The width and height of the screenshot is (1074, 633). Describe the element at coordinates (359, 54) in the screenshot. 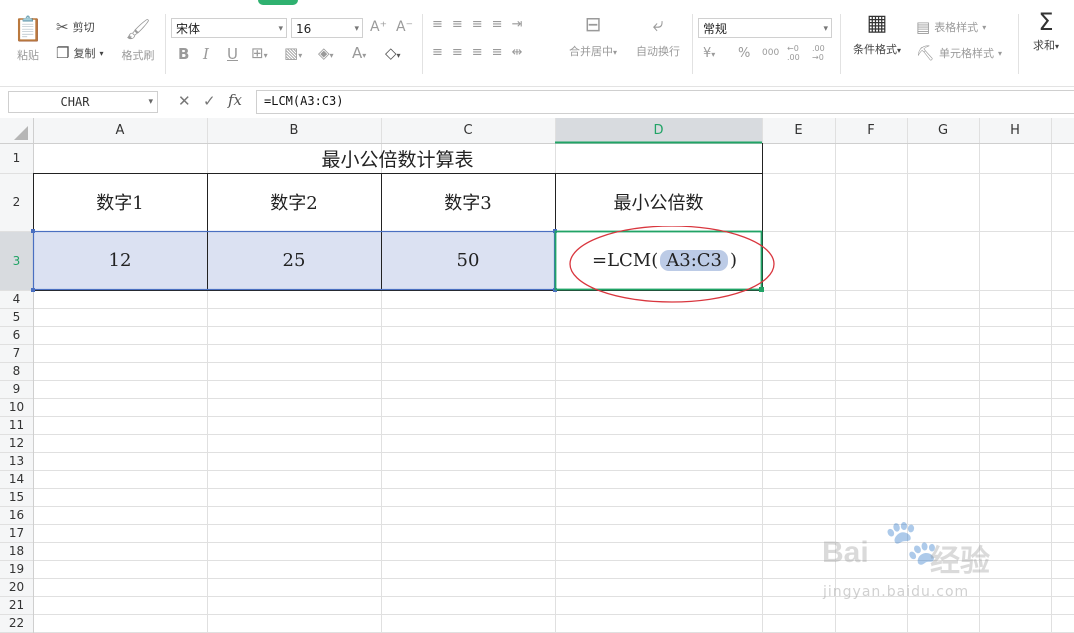

I see `font-color-icon: A▾` at that location.